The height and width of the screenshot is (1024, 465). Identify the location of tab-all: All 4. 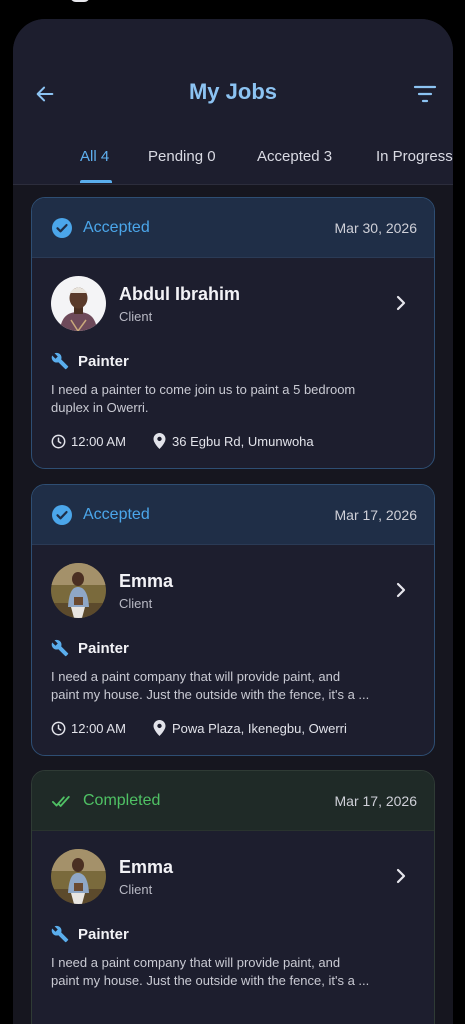
(94, 156).